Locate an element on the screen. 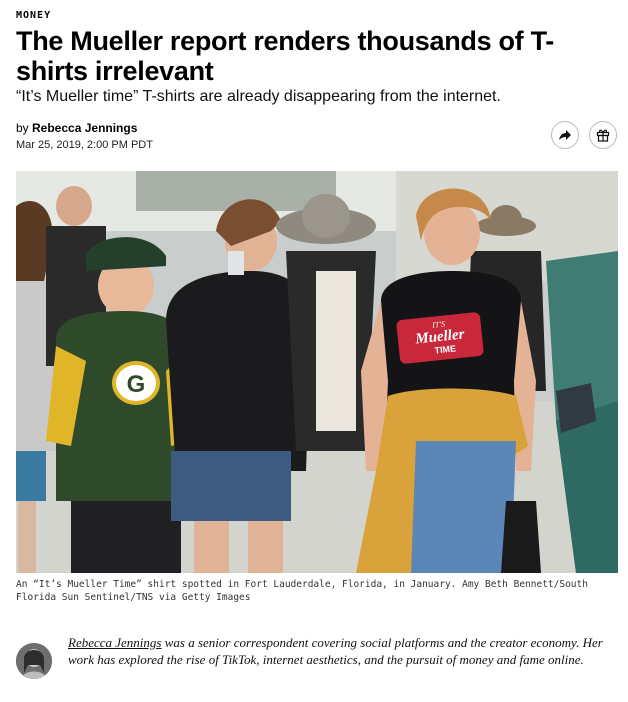 Image resolution: width=628 pixels, height=702 pixels. gift-icon is located at coordinates (603, 135).